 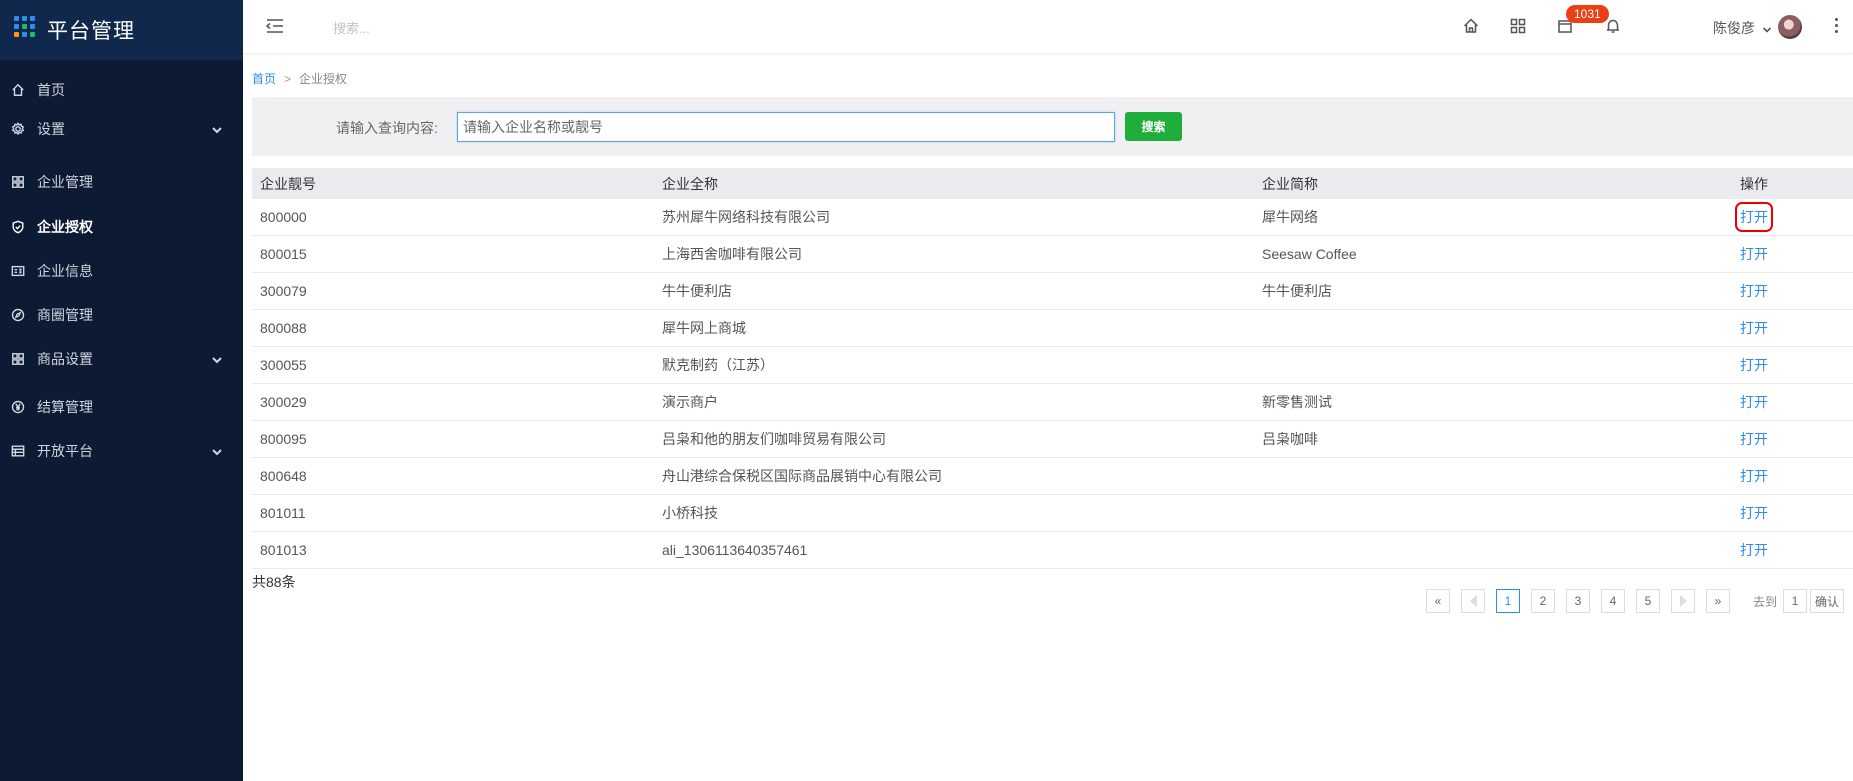 I want to click on pagination: « 1 2 3 4 5 » 去到 确认, so click(x=1635, y=601).